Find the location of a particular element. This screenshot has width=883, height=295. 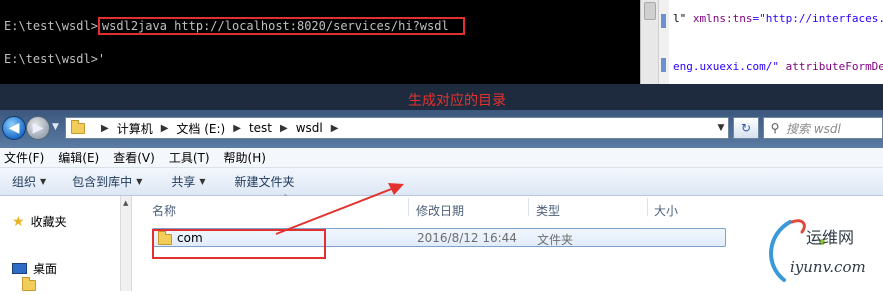

breadcrumb-drive: 文档 (E:) is located at coordinates (200, 128).